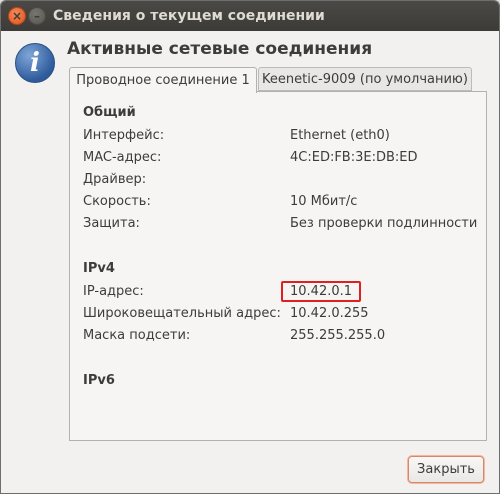  Describe the element at coordinates (37, 16) in the screenshot. I see `window-minimize-icon: –` at that location.